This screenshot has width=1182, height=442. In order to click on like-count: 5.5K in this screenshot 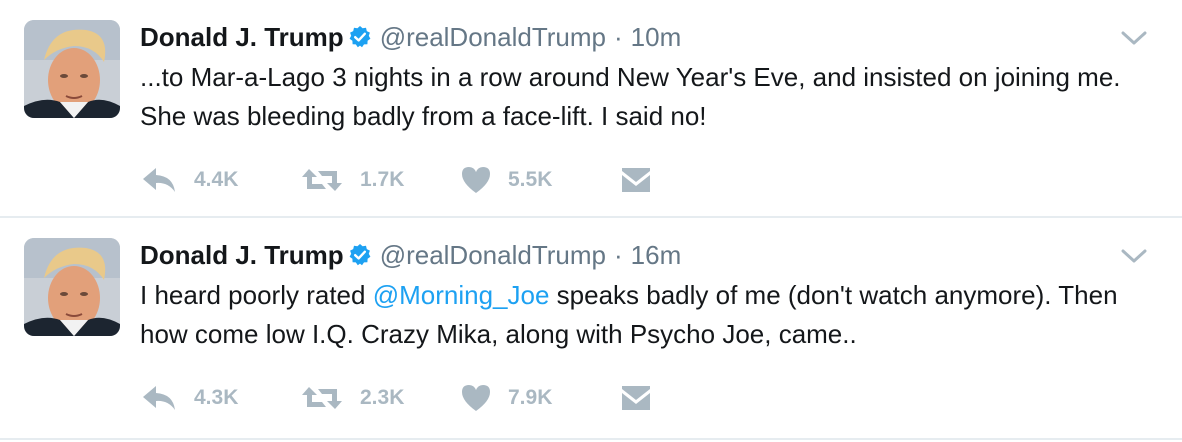, I will do `click(530, 179)`.